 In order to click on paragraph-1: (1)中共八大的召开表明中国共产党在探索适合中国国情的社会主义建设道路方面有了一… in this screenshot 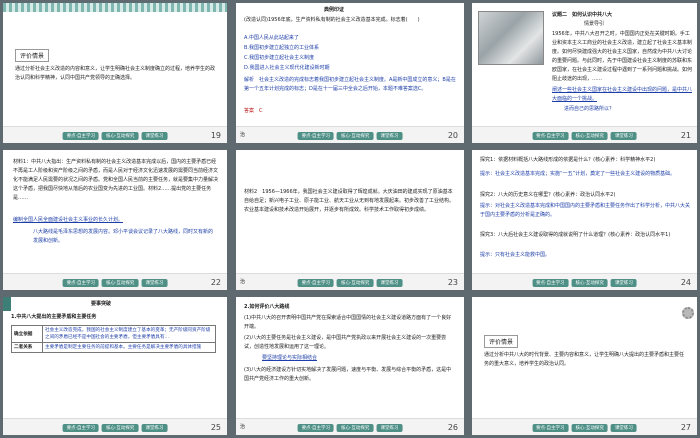, I will do `click(348, 322)`.